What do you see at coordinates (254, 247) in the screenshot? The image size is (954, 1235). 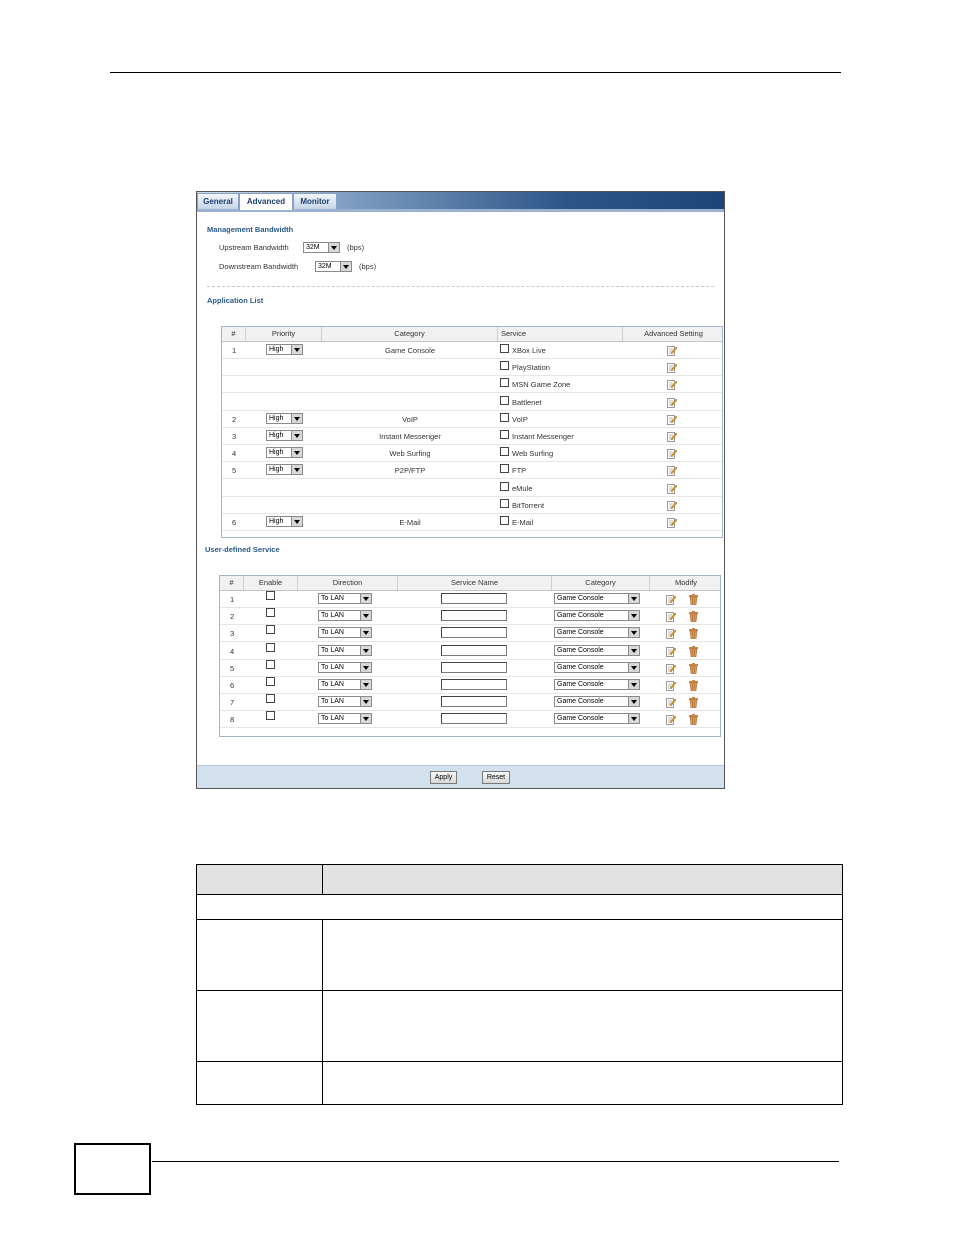 I see `upstream-label: Upstream Bandwidth` at bounding box center [254, 247].